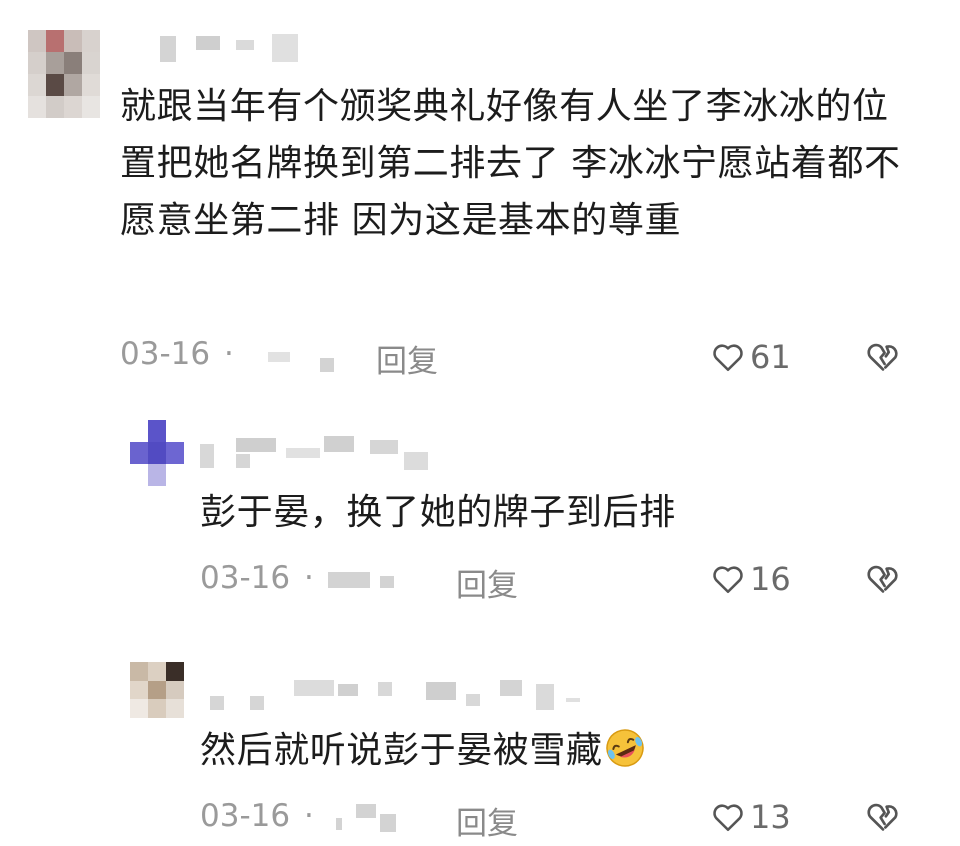 Image resolution: width=960 pixels, height=846 pixels. Describe the element at coordinates (770, 579) in the screenshot. I see `like-count: 16` at that location.